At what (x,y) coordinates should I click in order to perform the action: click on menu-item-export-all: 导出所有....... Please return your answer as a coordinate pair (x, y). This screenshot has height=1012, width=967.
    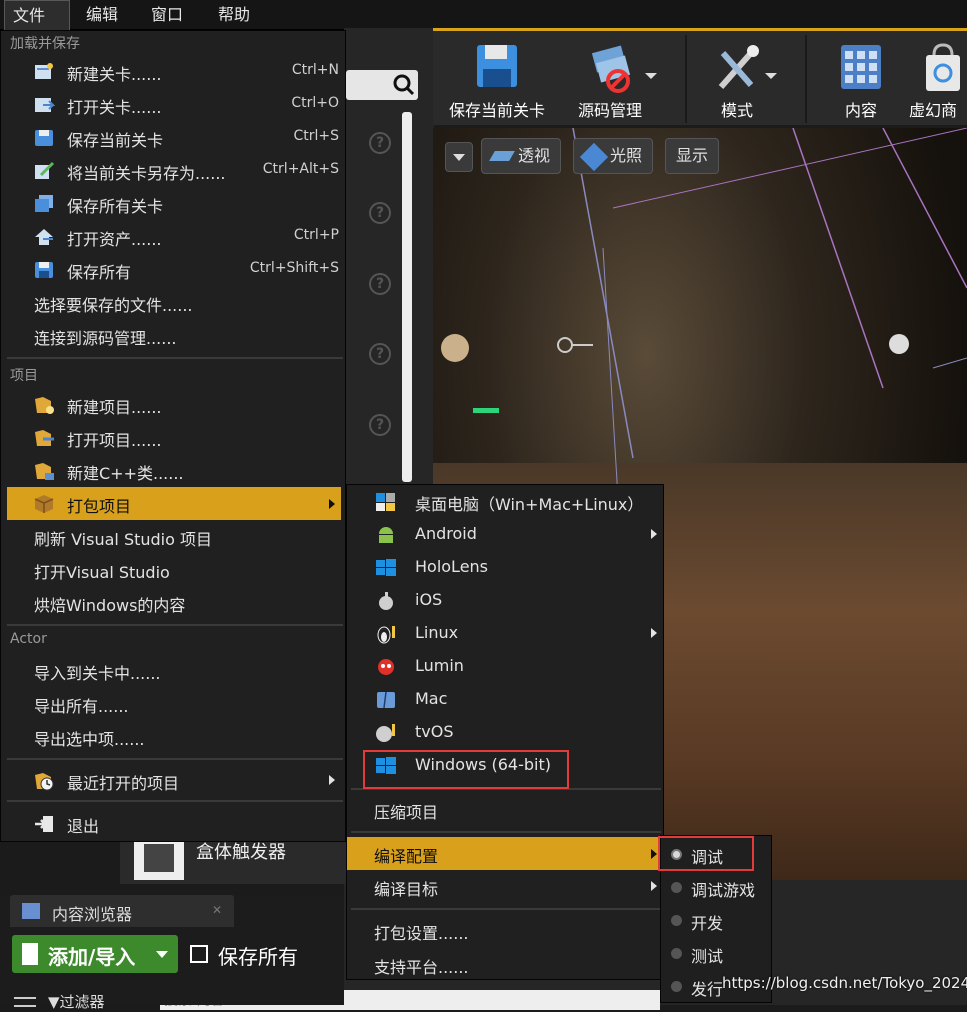
    Looking at the image, I should click on (174, 703).